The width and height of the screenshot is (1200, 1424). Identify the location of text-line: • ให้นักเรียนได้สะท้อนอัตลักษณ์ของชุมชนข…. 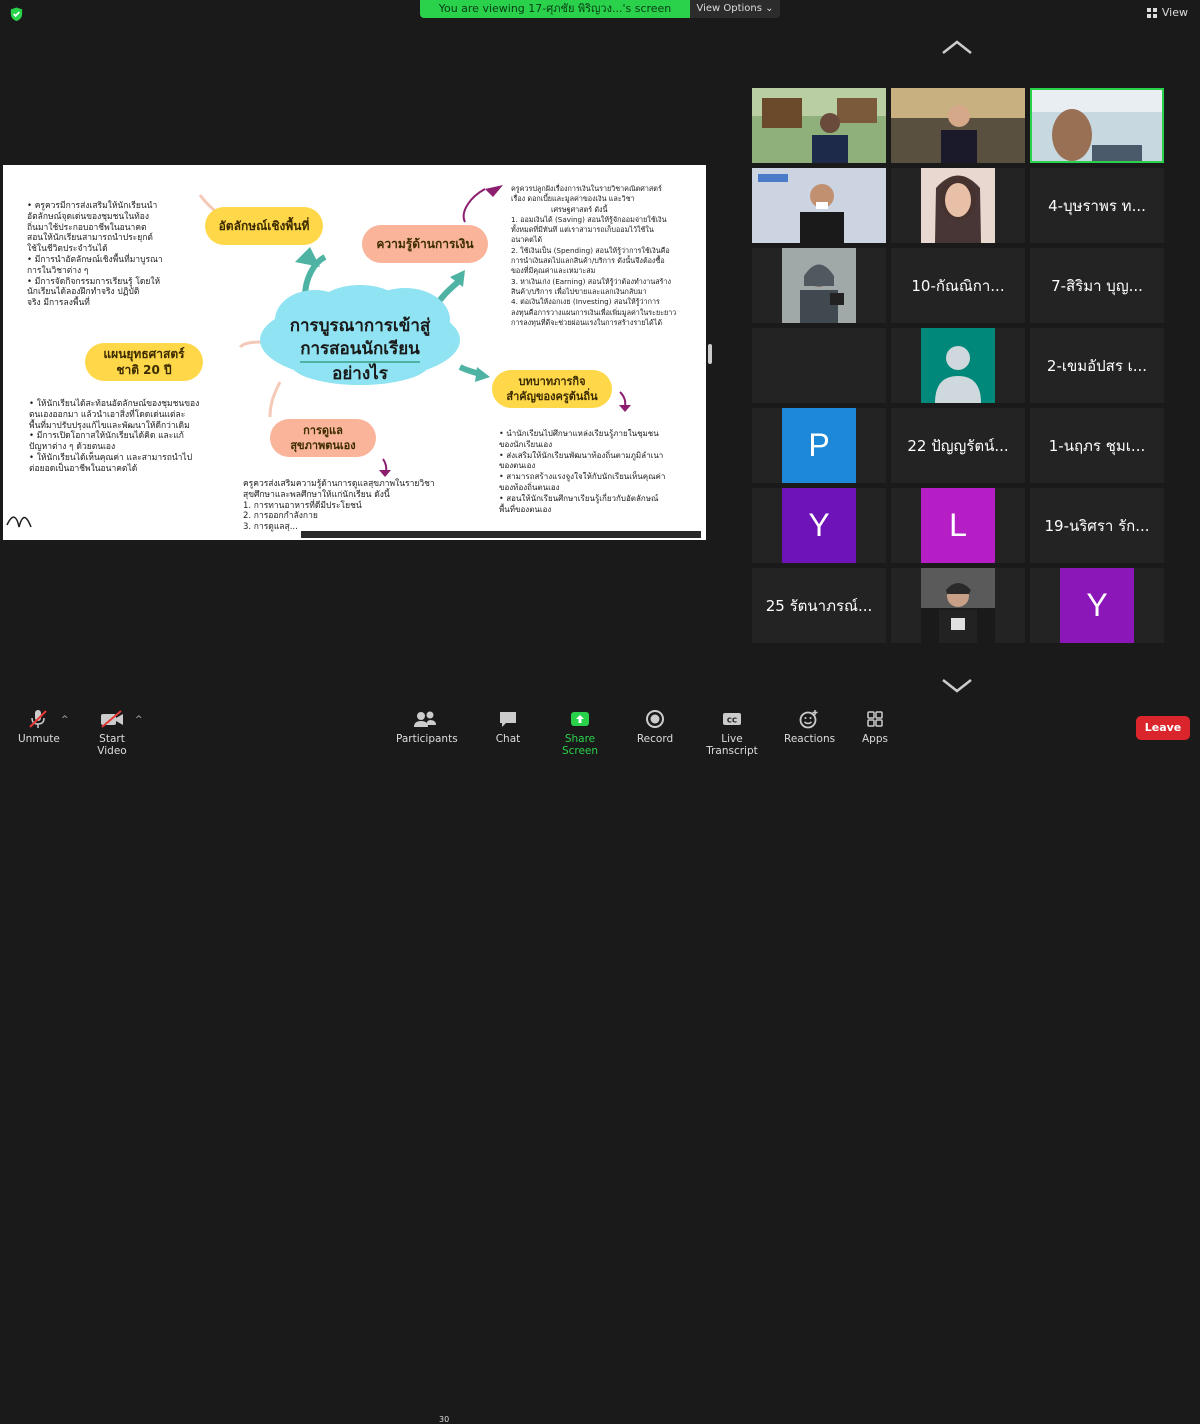
(114, 404).